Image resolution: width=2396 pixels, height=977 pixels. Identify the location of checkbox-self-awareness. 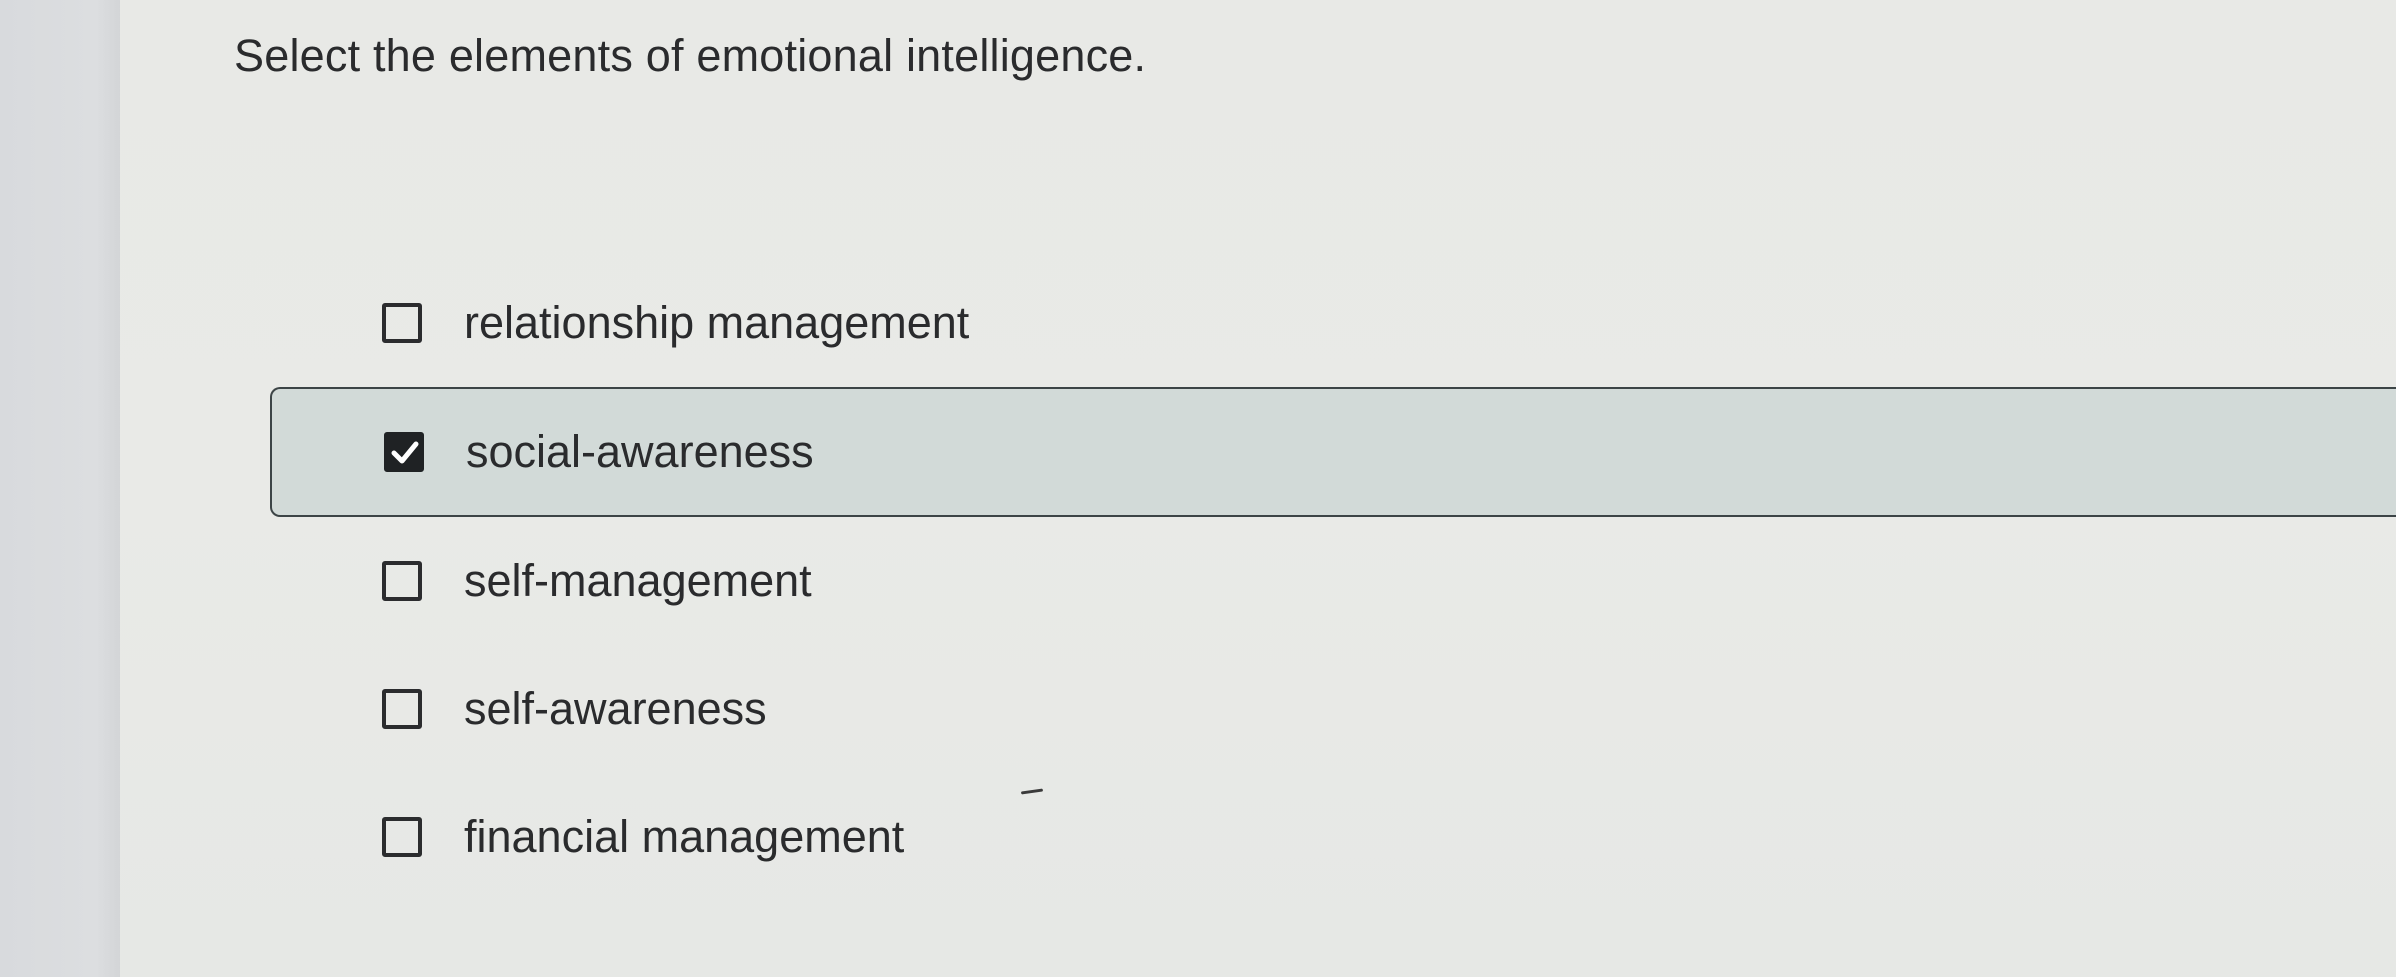
(402, 709).